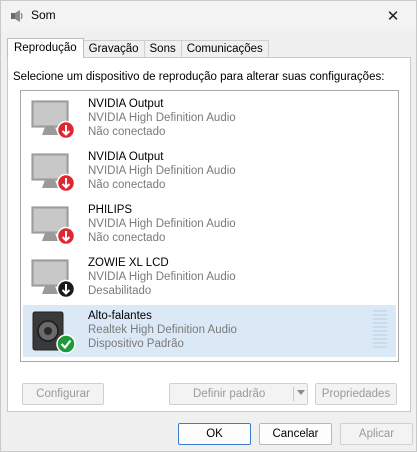 The width and height of the screenshot is (417, 452). I want to click on properties-button: Propriedades, so click(356, 394).